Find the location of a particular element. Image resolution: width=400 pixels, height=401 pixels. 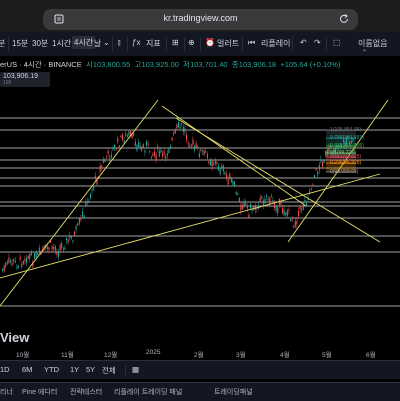

replay-icon: ⏮ is located at coordinates (251, 43).